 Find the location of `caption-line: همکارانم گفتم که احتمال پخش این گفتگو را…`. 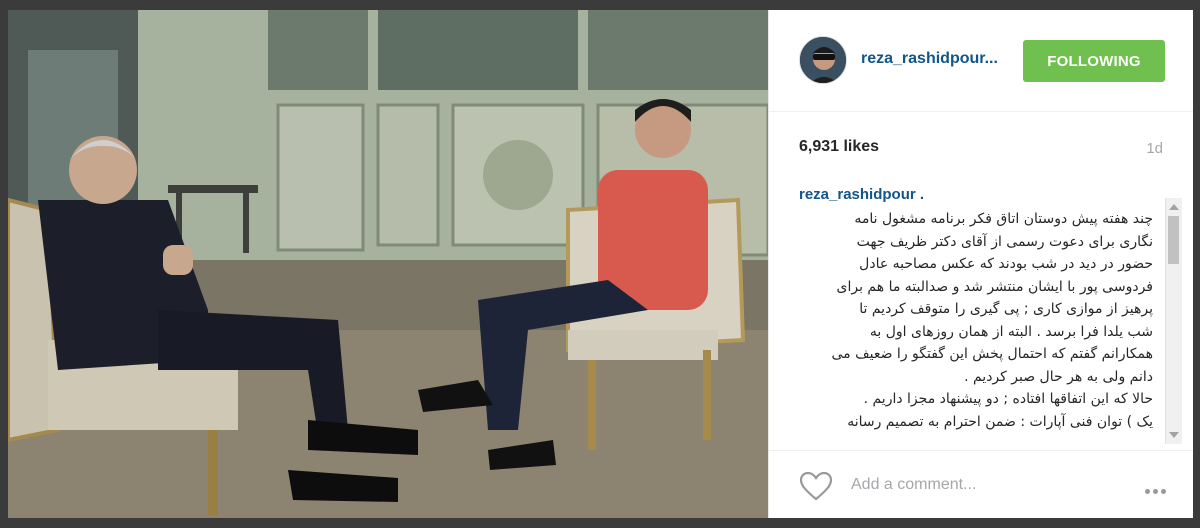

caption-line: همکارانم گفتم که احتمال پخش این گفتگو را… is located at coordinates (992, 354).